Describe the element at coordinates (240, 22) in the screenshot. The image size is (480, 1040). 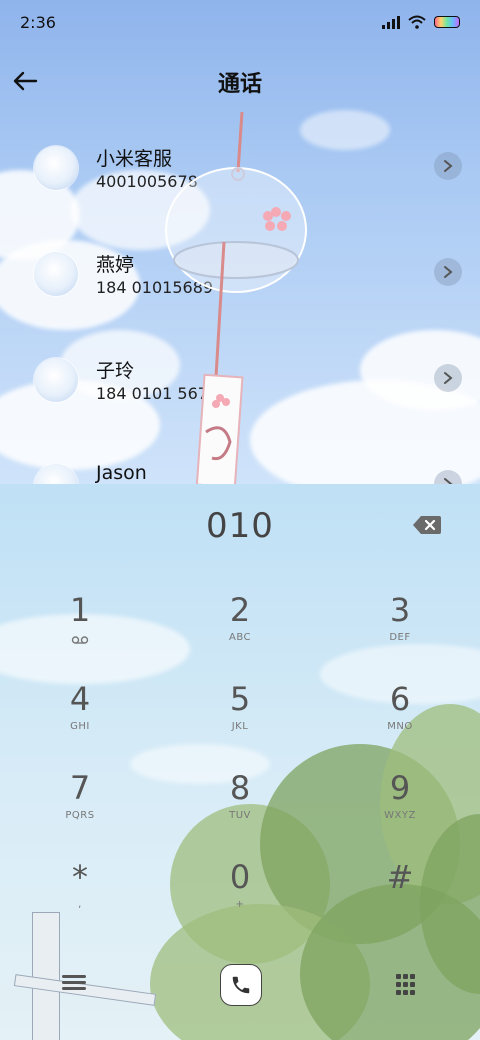
I see `status-bar: 2:36` at that location.